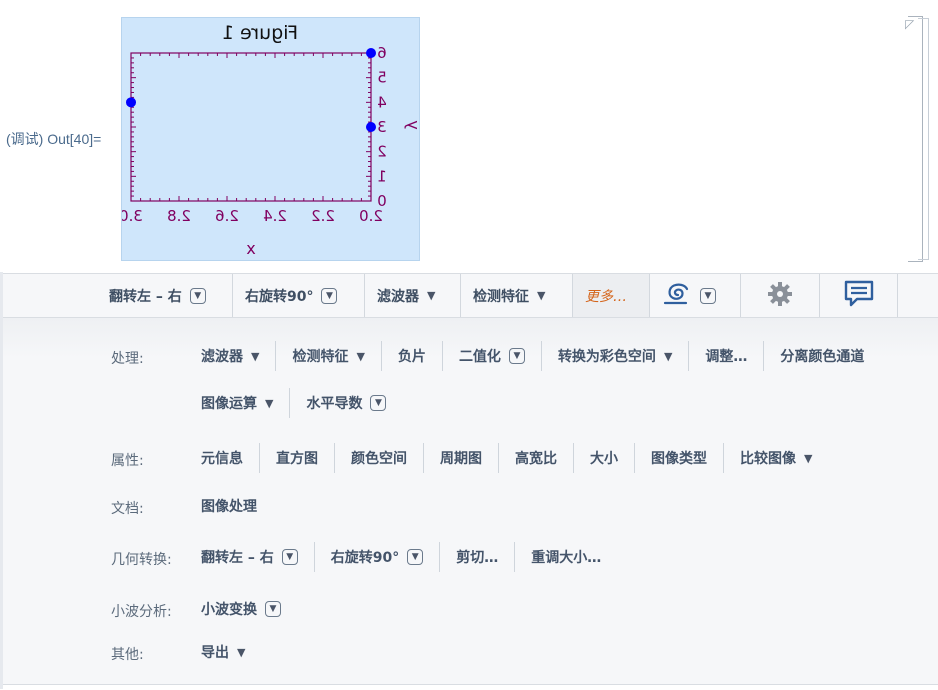 This screenshot has width=938, height=690. I want to click on export-button: 导出 ▼, so click(223, 652).